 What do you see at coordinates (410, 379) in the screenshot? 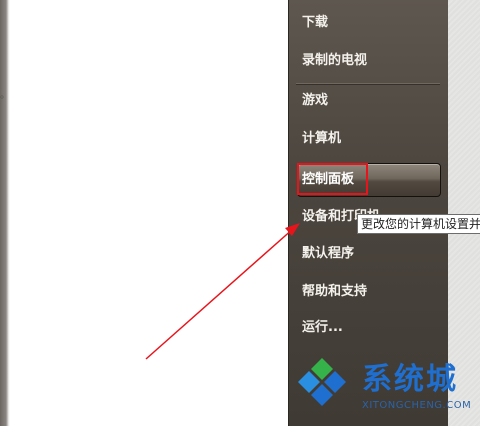
I see `watermark-title: 系统城` at bounding box center [410, 379].